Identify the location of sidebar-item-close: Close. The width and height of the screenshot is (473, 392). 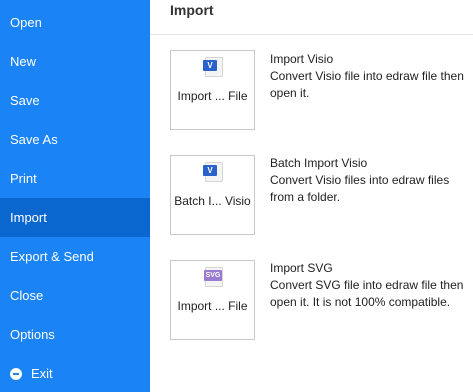
(75, 295).